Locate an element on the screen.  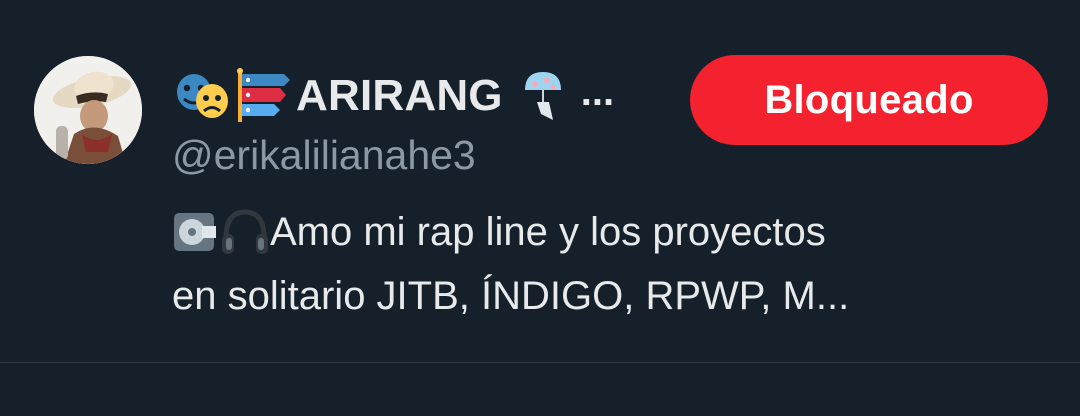
bio-line-1: Amo mi rap line y los proyectos is located at coordinates (612, 232).